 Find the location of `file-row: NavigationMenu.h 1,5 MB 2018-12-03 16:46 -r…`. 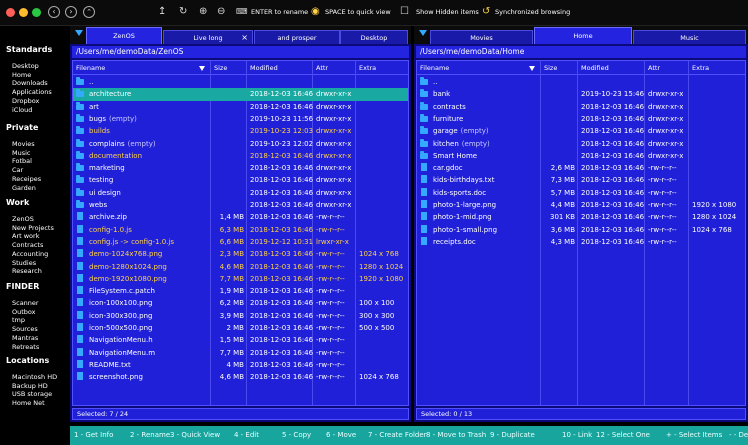

file-row: NavigationMenu.h 1,5 MB 2018-12-03 16:46 -r… is located at coordinates (240, 340).